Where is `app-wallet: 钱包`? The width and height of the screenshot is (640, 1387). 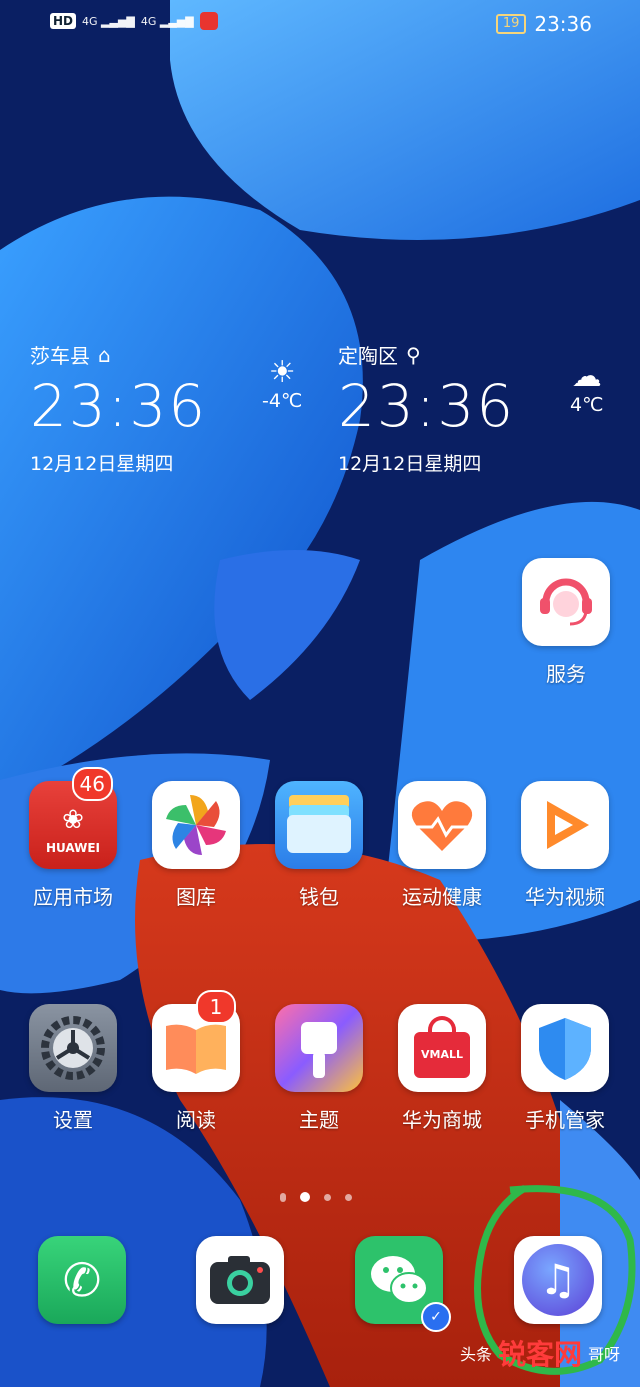
app-wallet: 钱包 is located at coordinates (319, 845).